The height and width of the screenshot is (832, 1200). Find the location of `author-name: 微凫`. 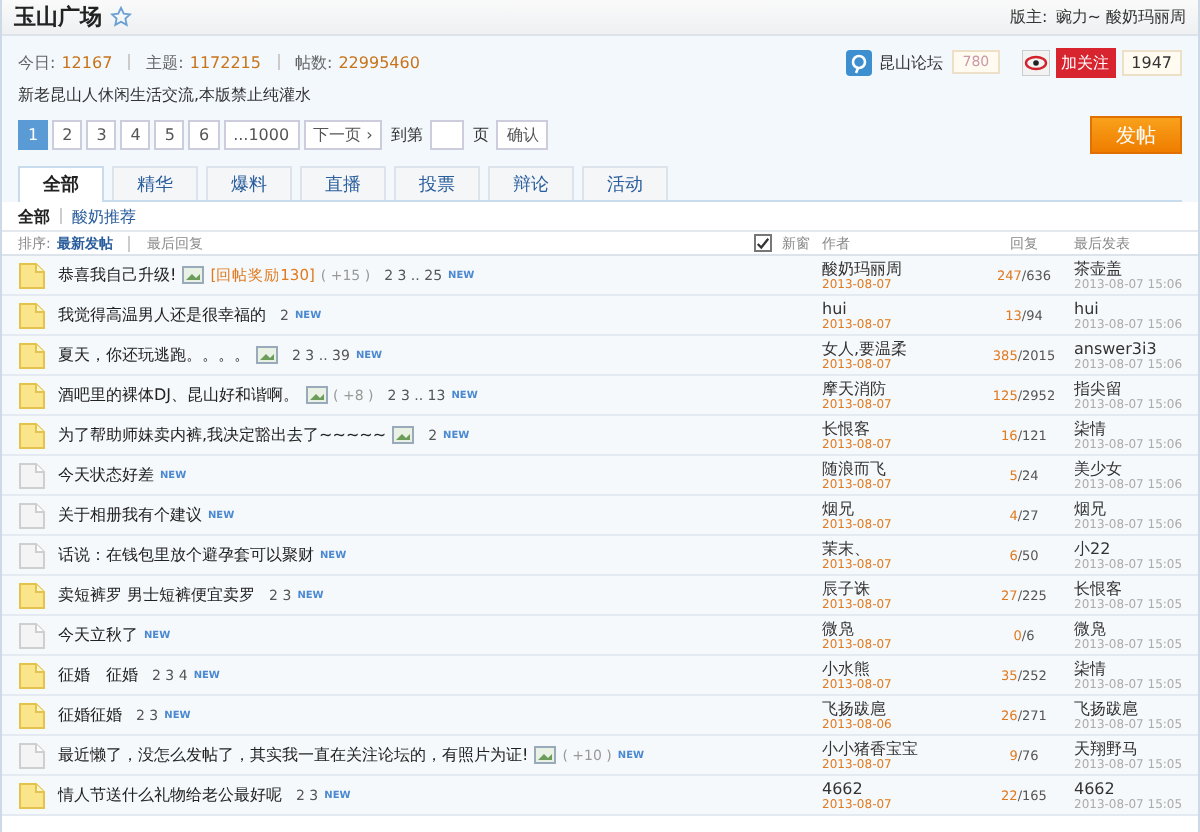

author-name: 微凫 is located at coordinates (898, 628).